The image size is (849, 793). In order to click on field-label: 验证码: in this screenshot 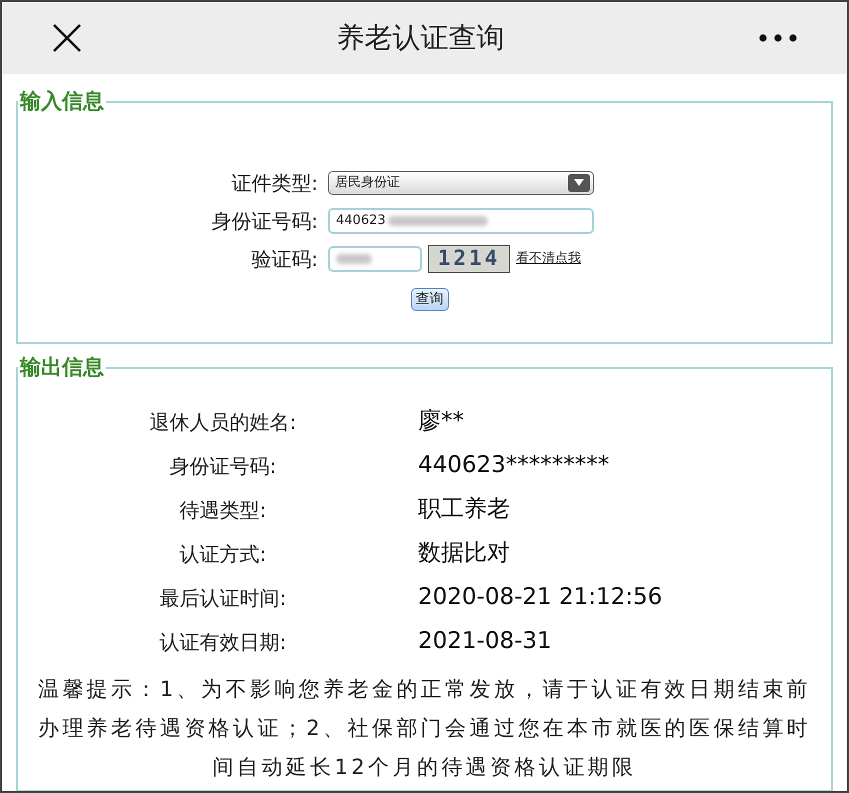, I will do `click(284, 259)`.